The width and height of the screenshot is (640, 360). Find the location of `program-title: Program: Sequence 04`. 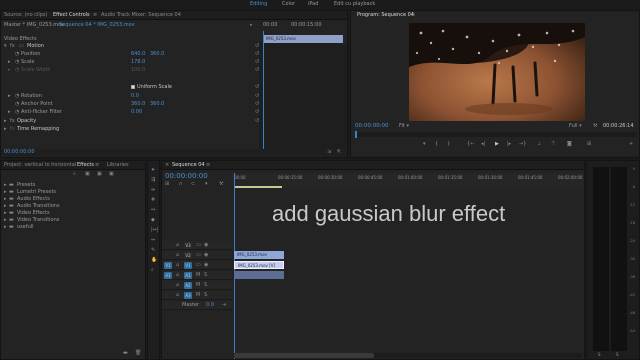

program-title: Program: Sequence 04 is located at coordinates (385, 15).